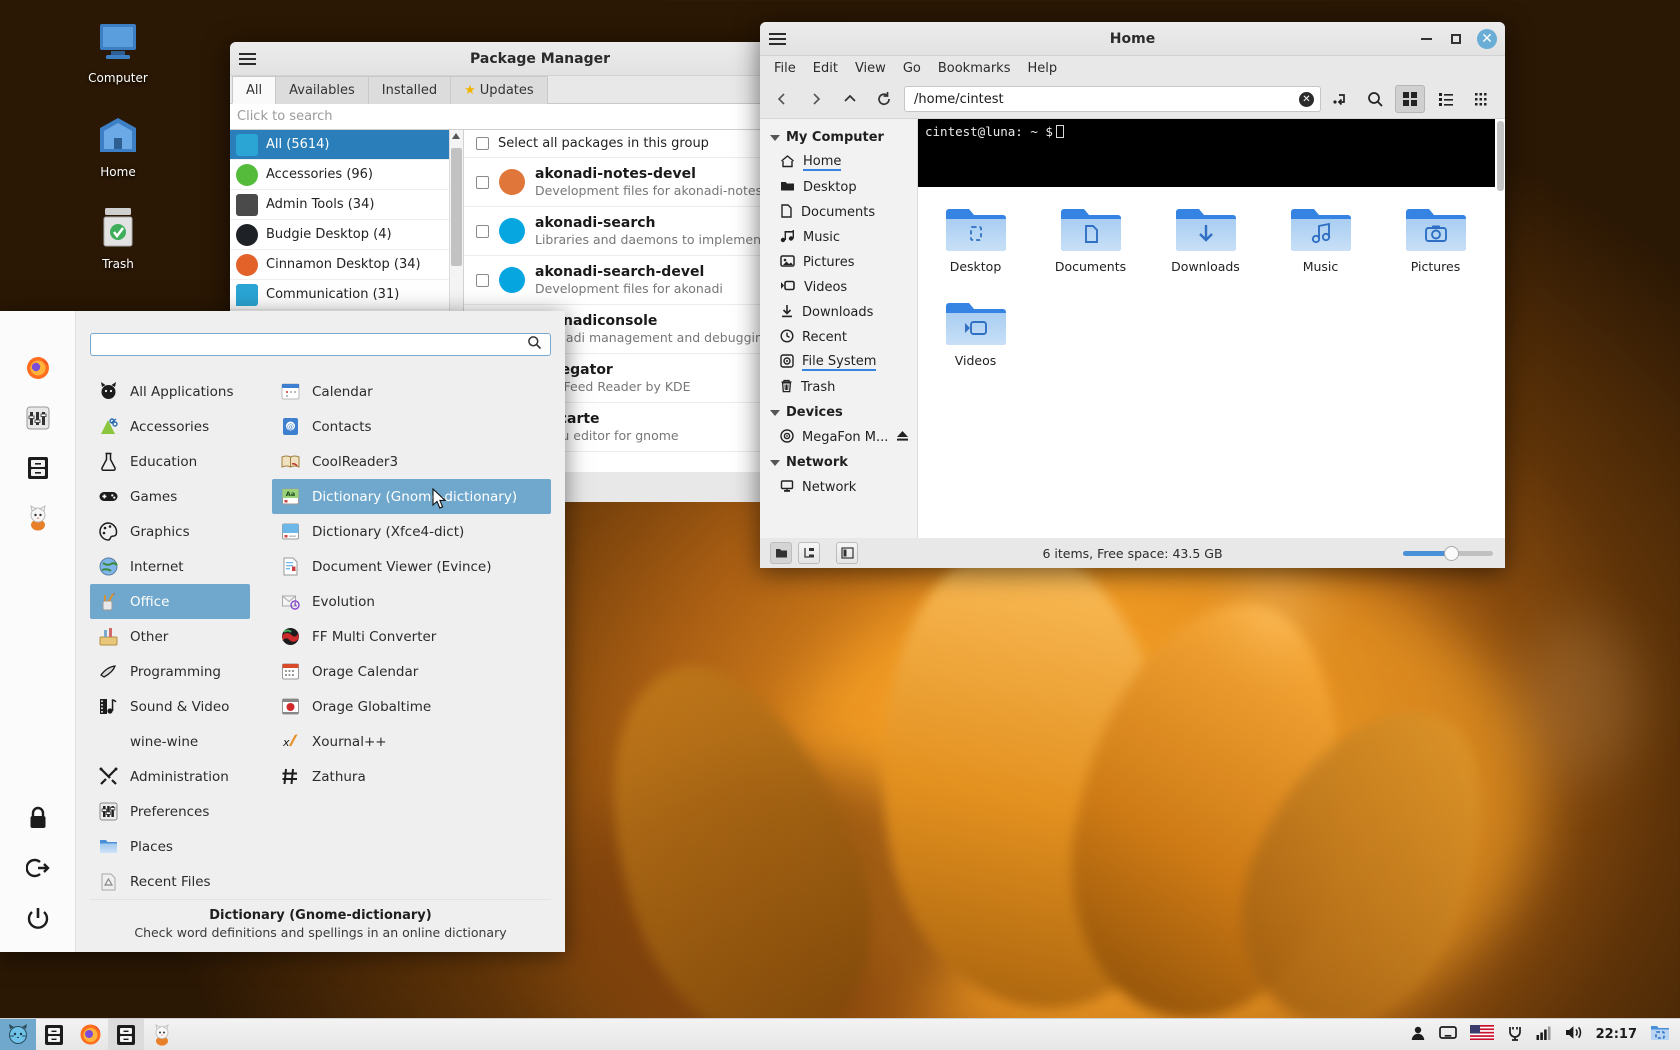  What do you see at coordinates (902, 438) in the screenshot?
I see `eject-icon` at bounding box center [902, 438].